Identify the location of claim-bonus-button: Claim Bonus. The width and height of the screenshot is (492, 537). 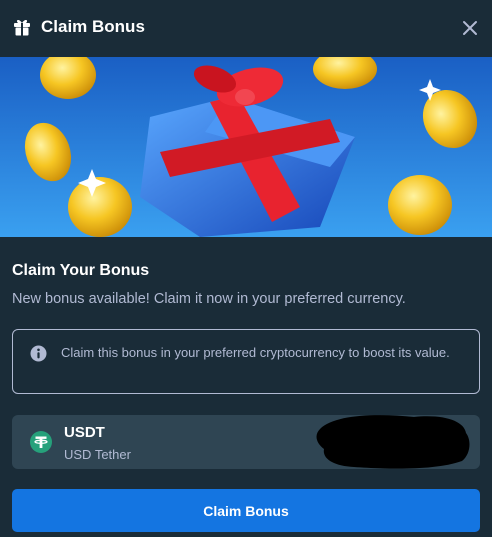
(246, 510).